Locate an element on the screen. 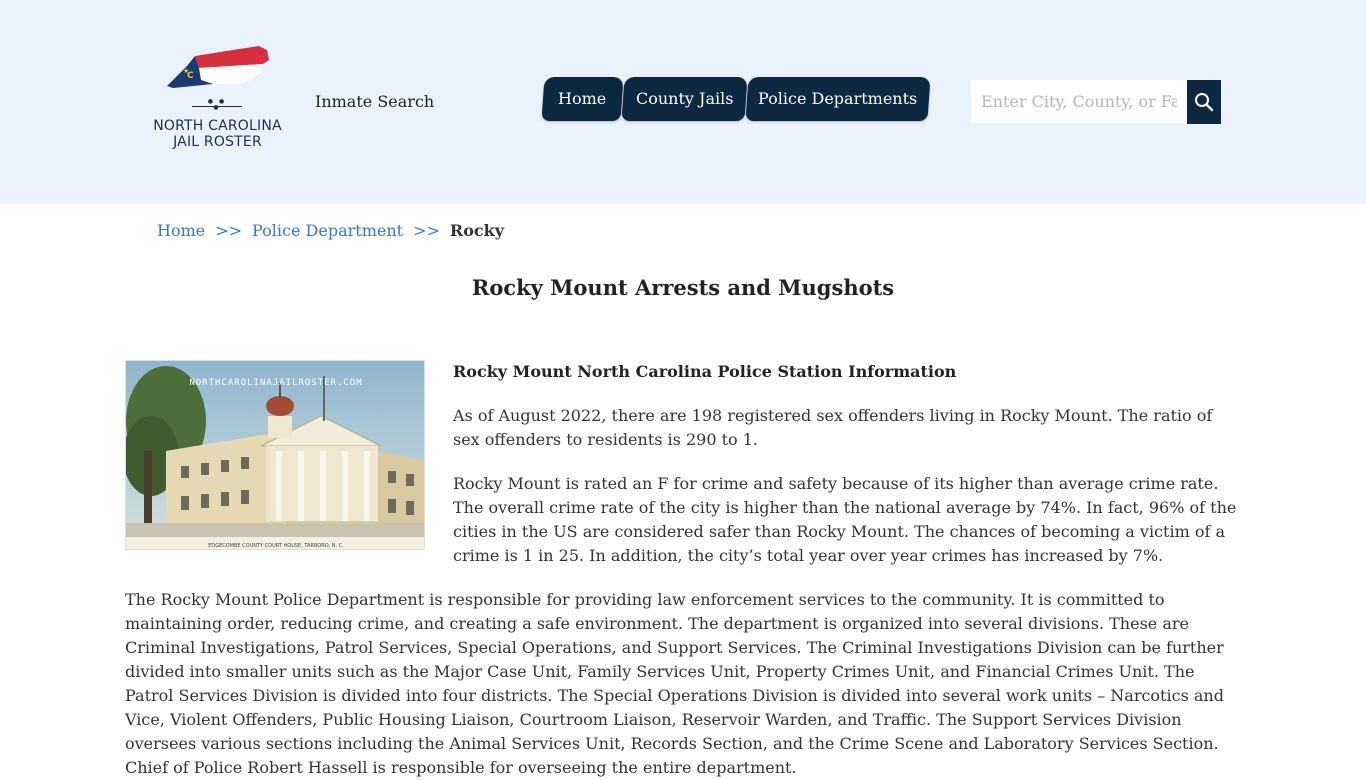 This screenshot has width=1366, height=780. nav-county-jails-label: County Jails is located at coordinates (684, 98).